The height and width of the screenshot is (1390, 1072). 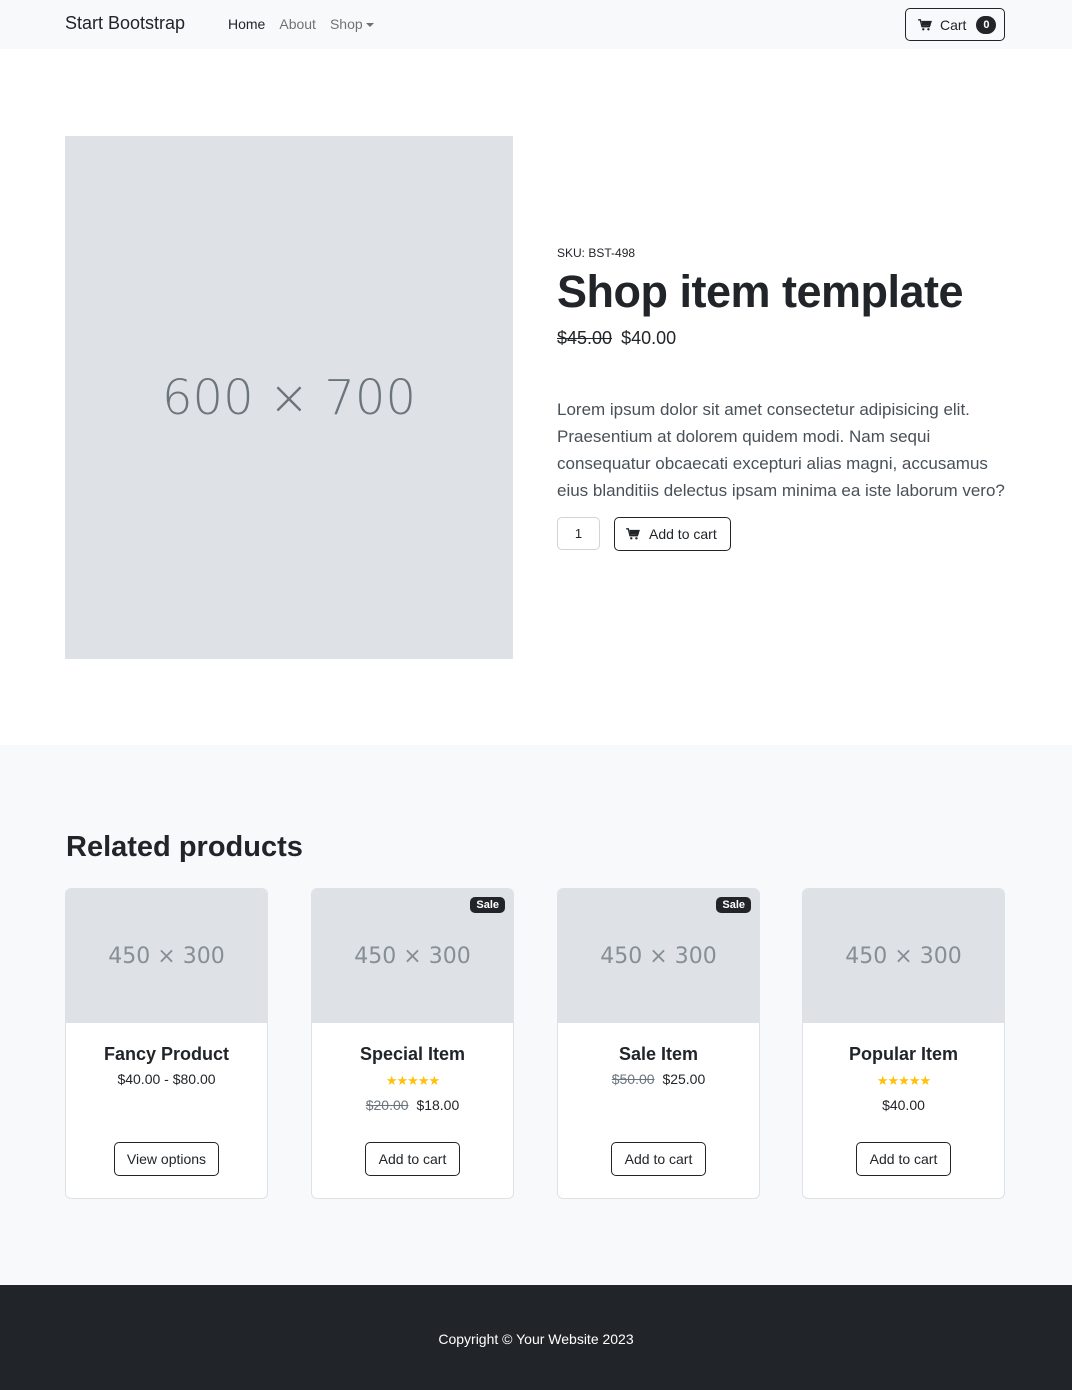 I want to click on card-current-price: $40.00, so click(x=903, y=1105).